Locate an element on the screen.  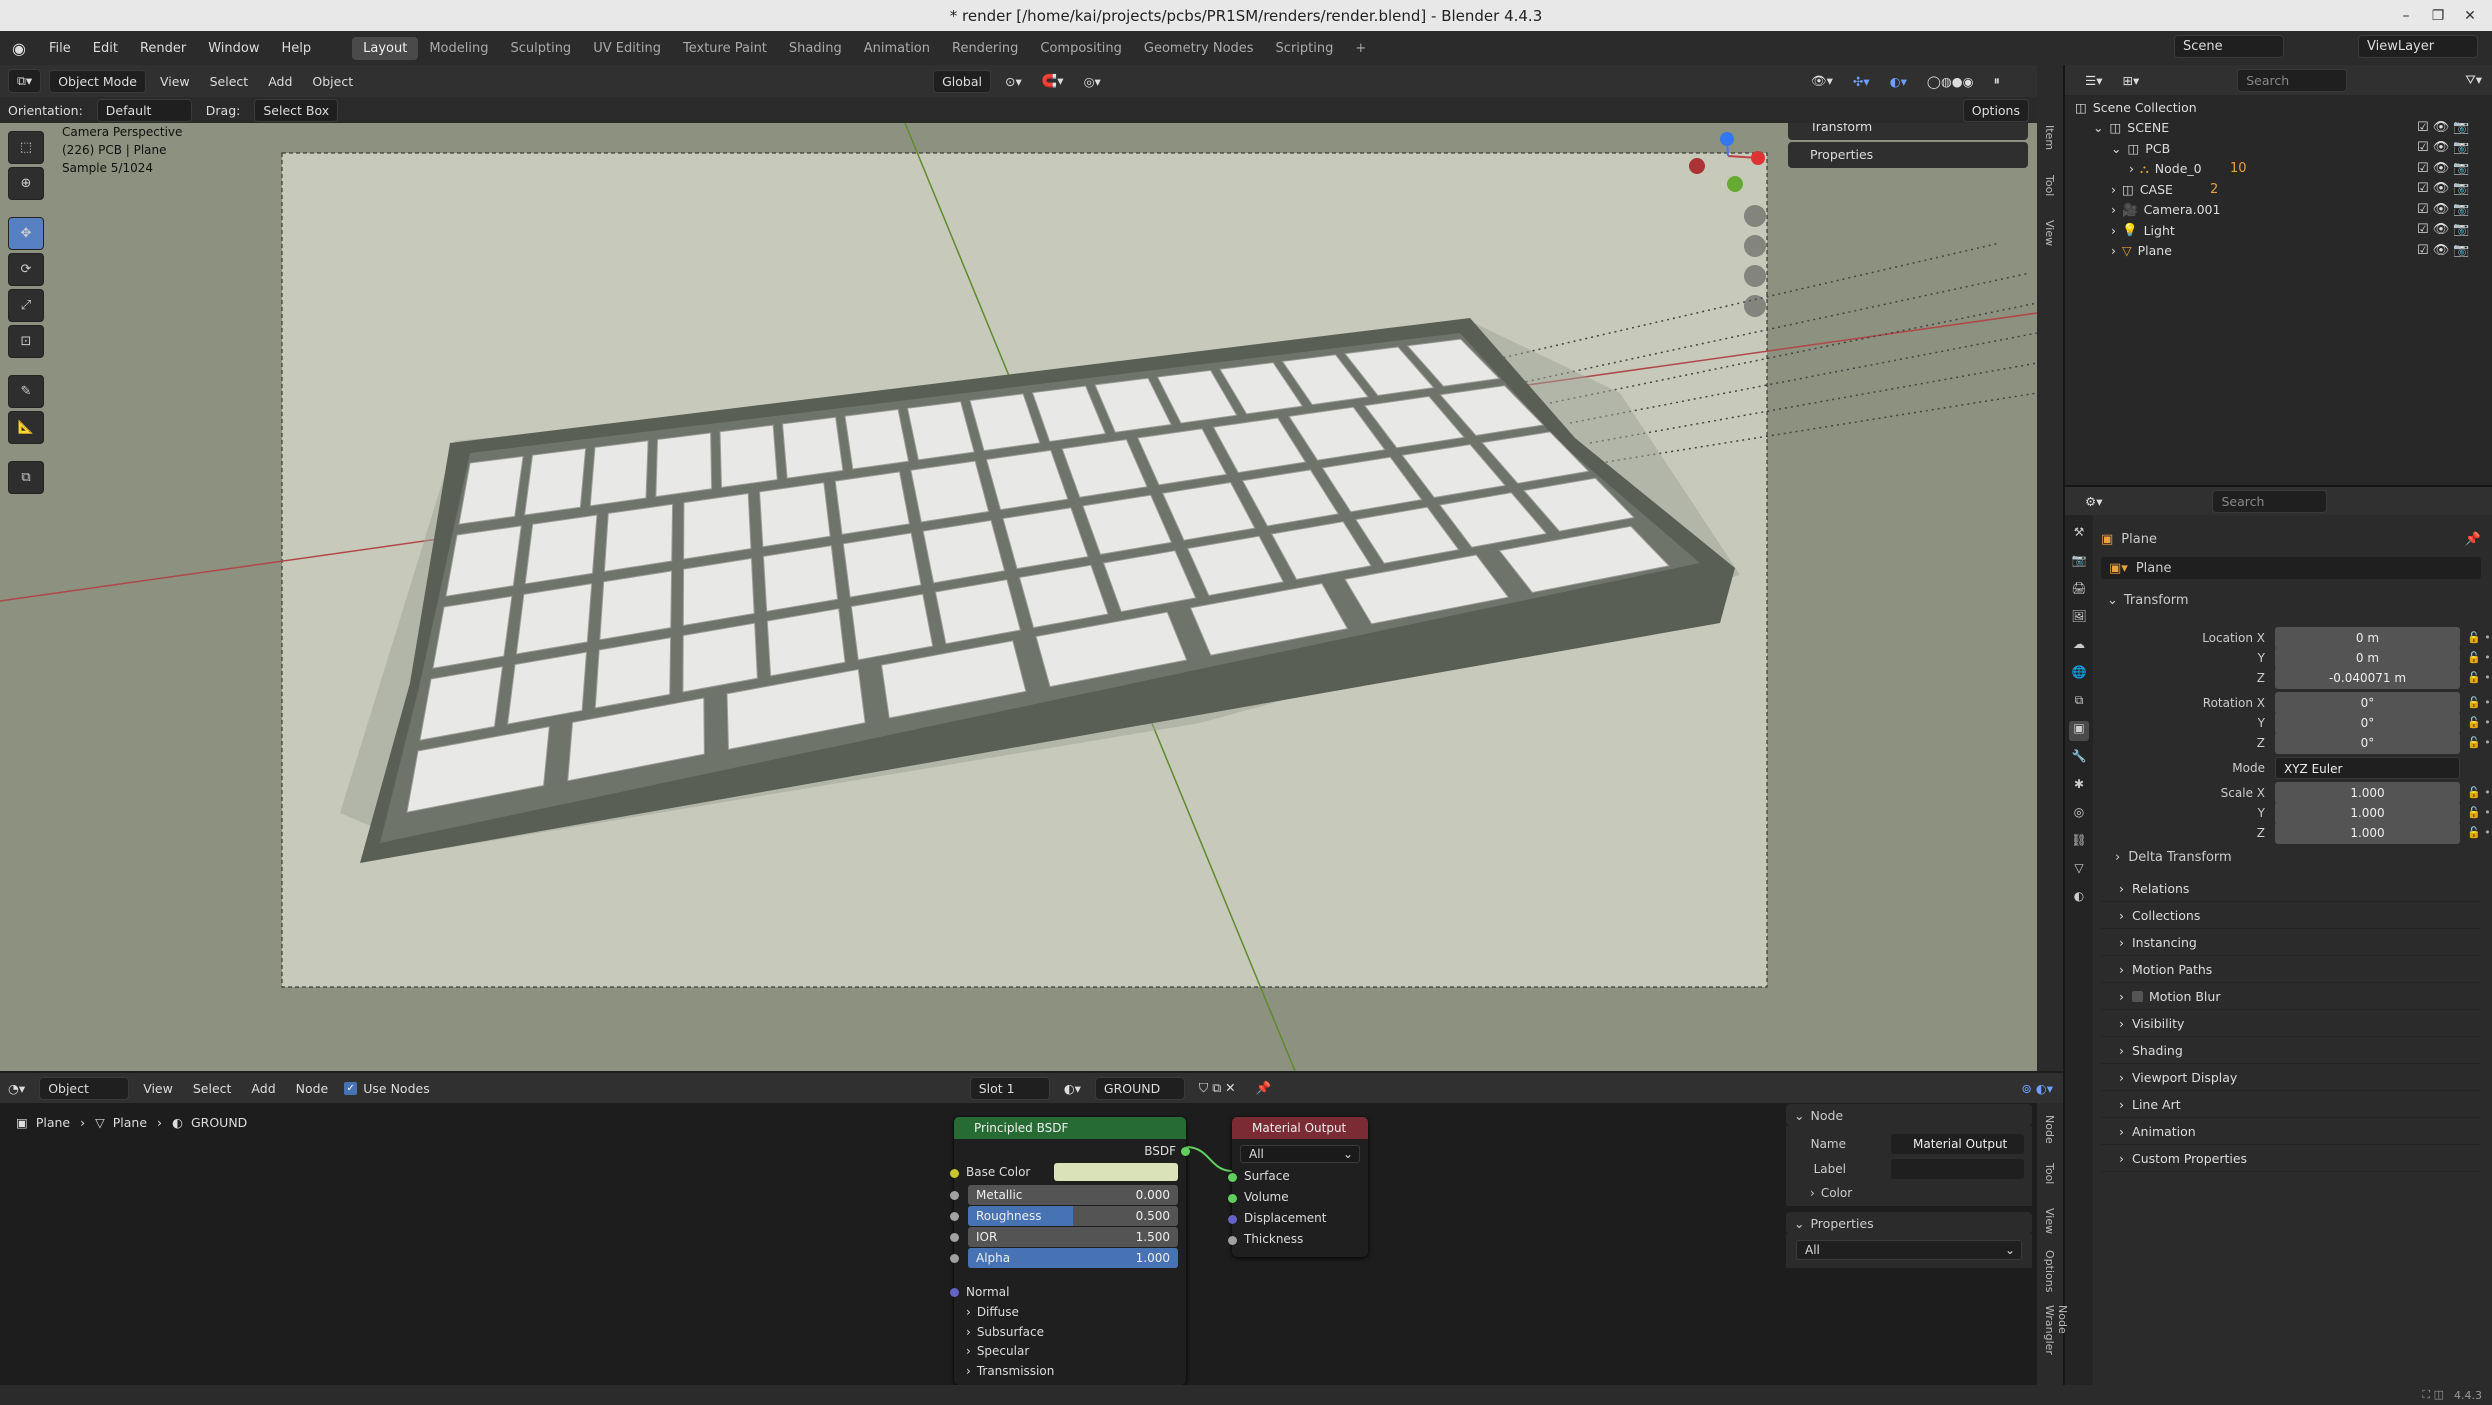
node-tab-view: View is located at coordinates (2049, 1221).